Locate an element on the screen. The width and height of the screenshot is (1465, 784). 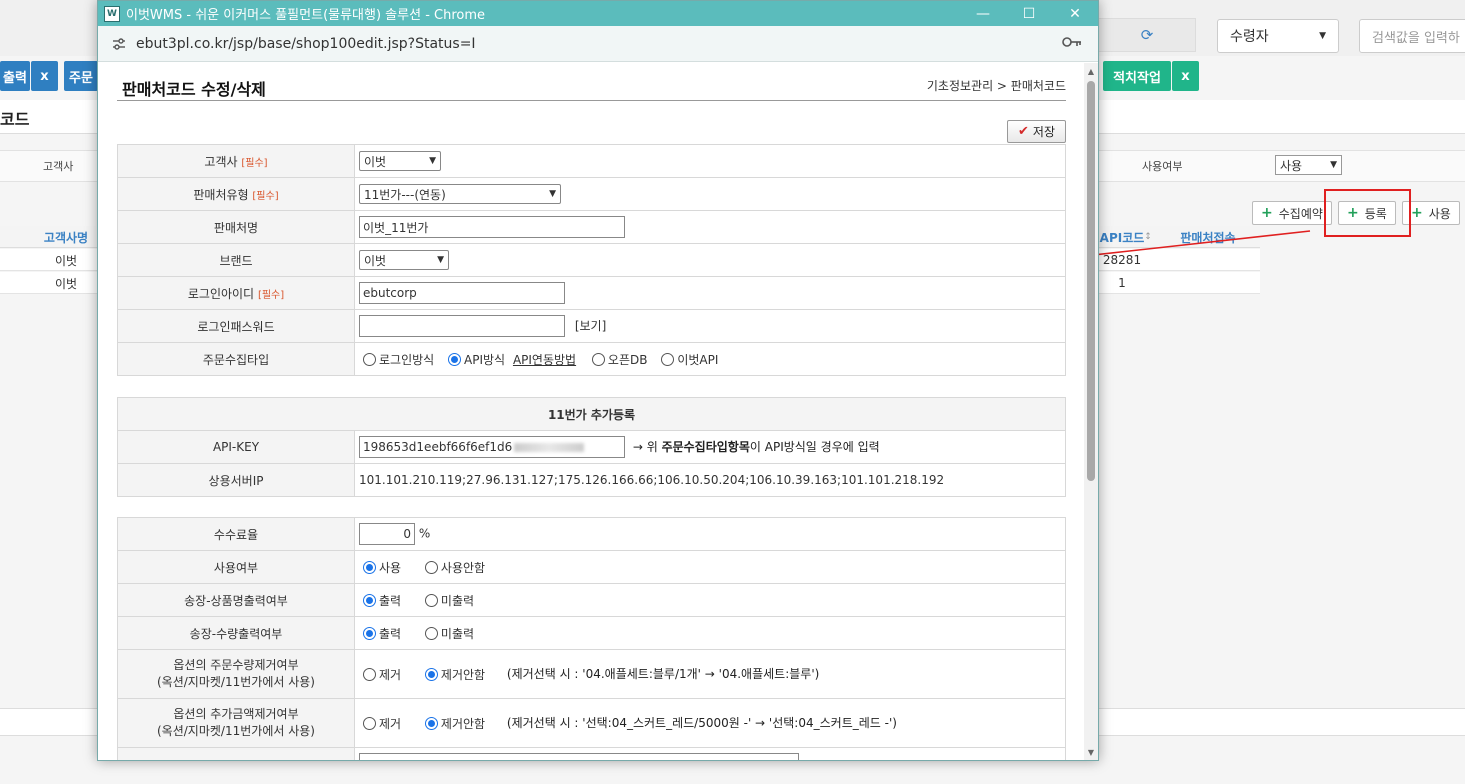
background-page-title: 코드 is located at coordinates (15, 119).